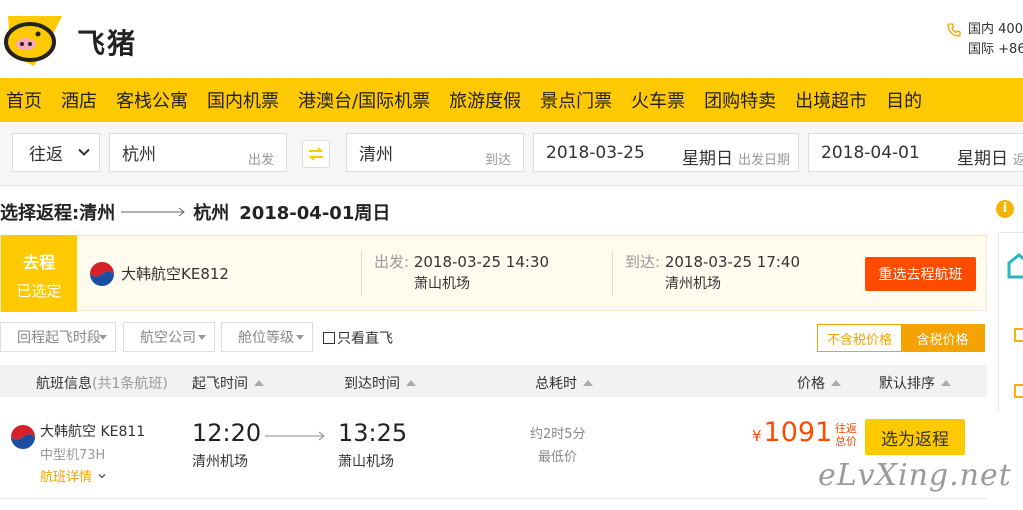 The image size is (1023, 510). I want to click on col-price: 价格, so click(819, 383).